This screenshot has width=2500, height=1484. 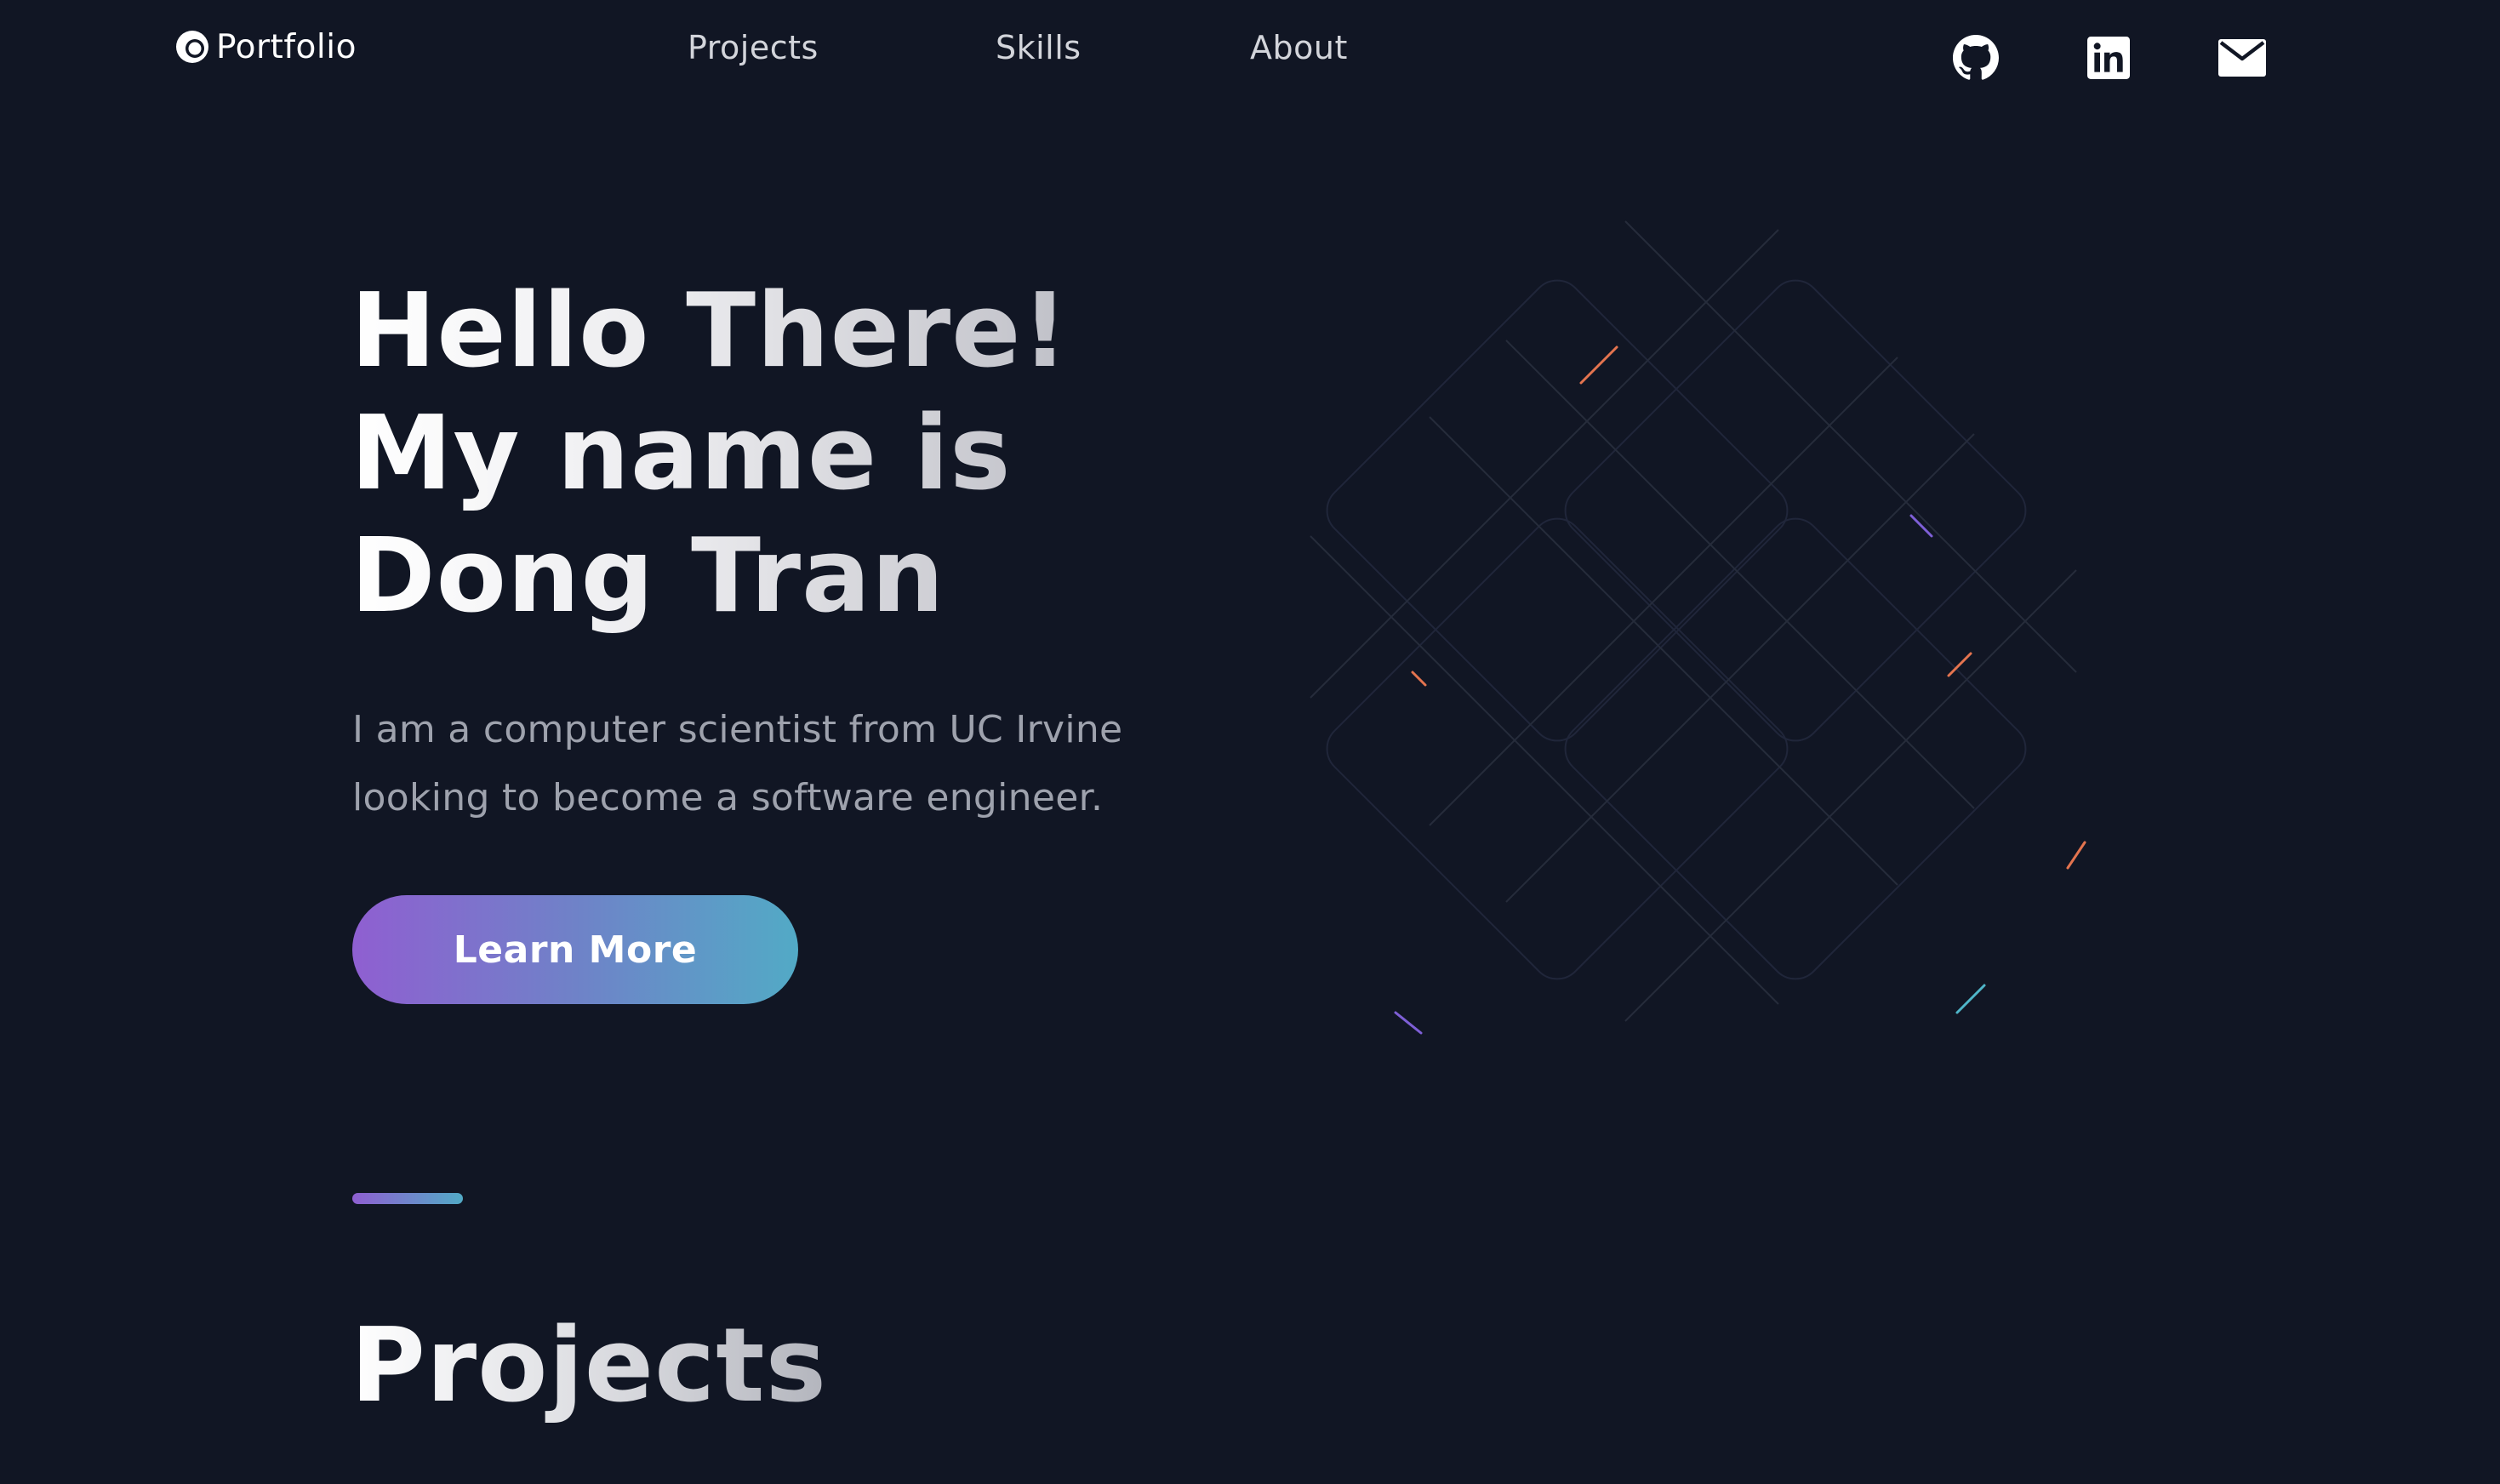 I want to click on logo-icon, so click(x=192, y=47).